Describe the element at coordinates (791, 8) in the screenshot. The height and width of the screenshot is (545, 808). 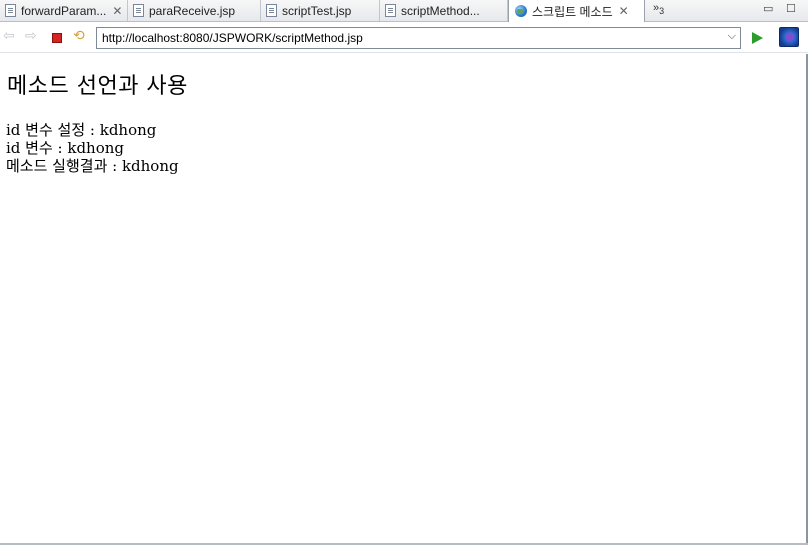
I see `maximize-button: ☐` at that location.